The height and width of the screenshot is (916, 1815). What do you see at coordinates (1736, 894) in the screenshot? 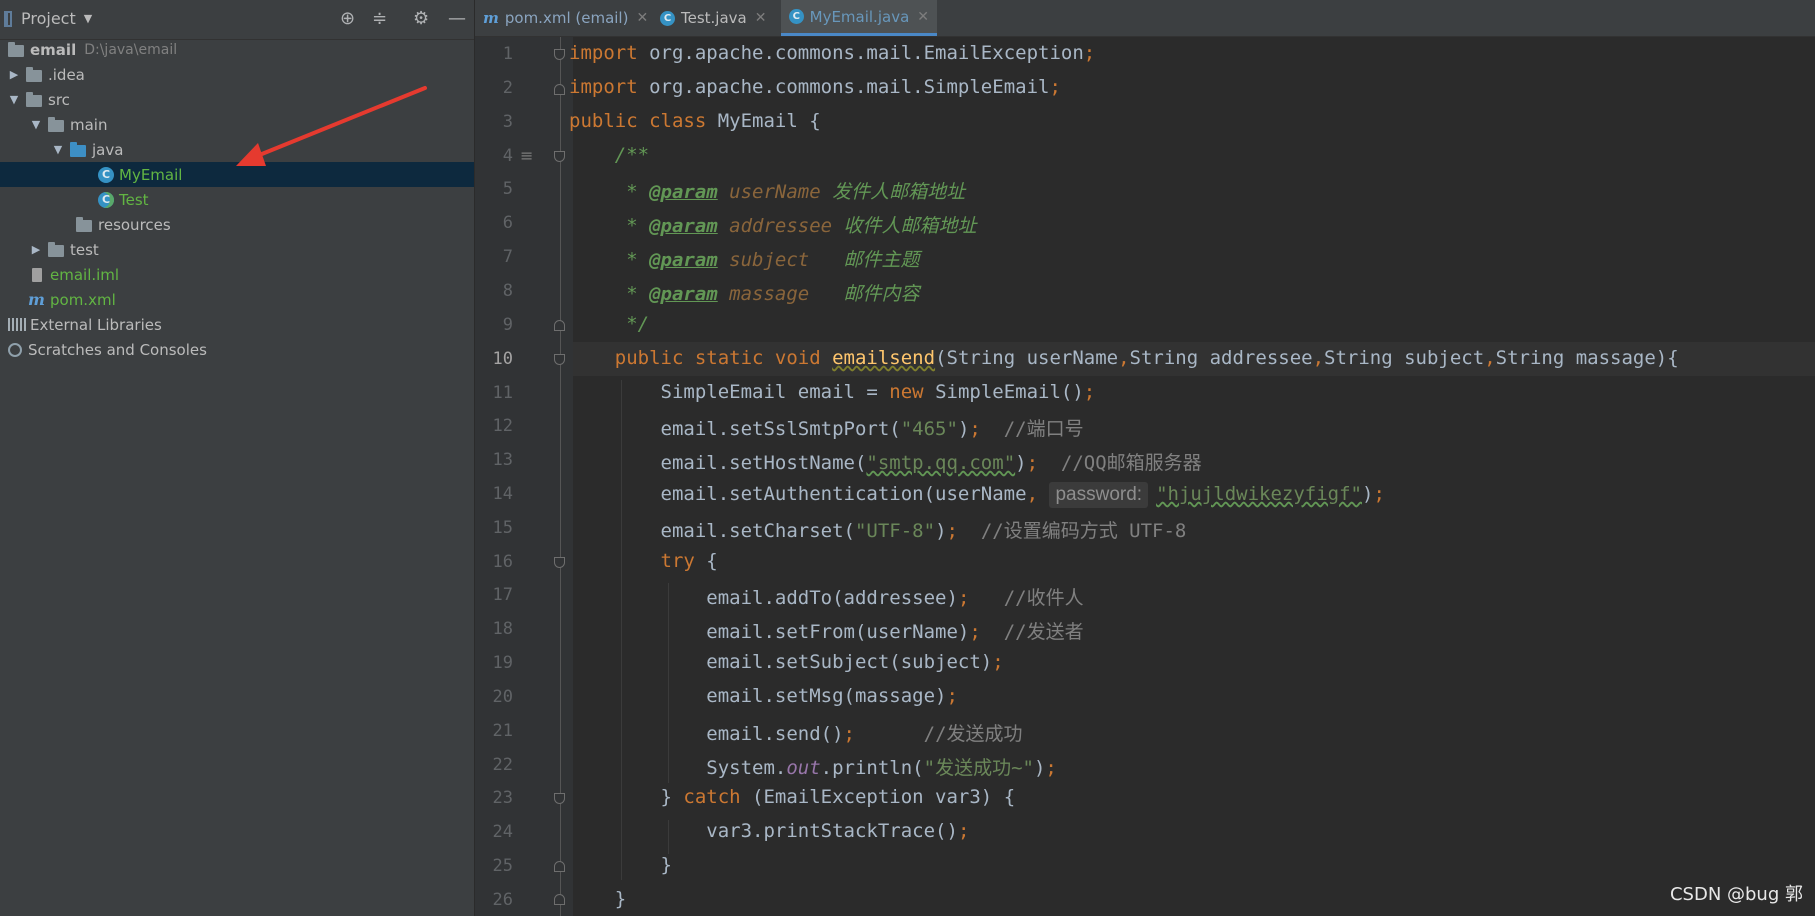
I see `watermark: CSDN @bug 郭` at bounding box center [1736, 894].